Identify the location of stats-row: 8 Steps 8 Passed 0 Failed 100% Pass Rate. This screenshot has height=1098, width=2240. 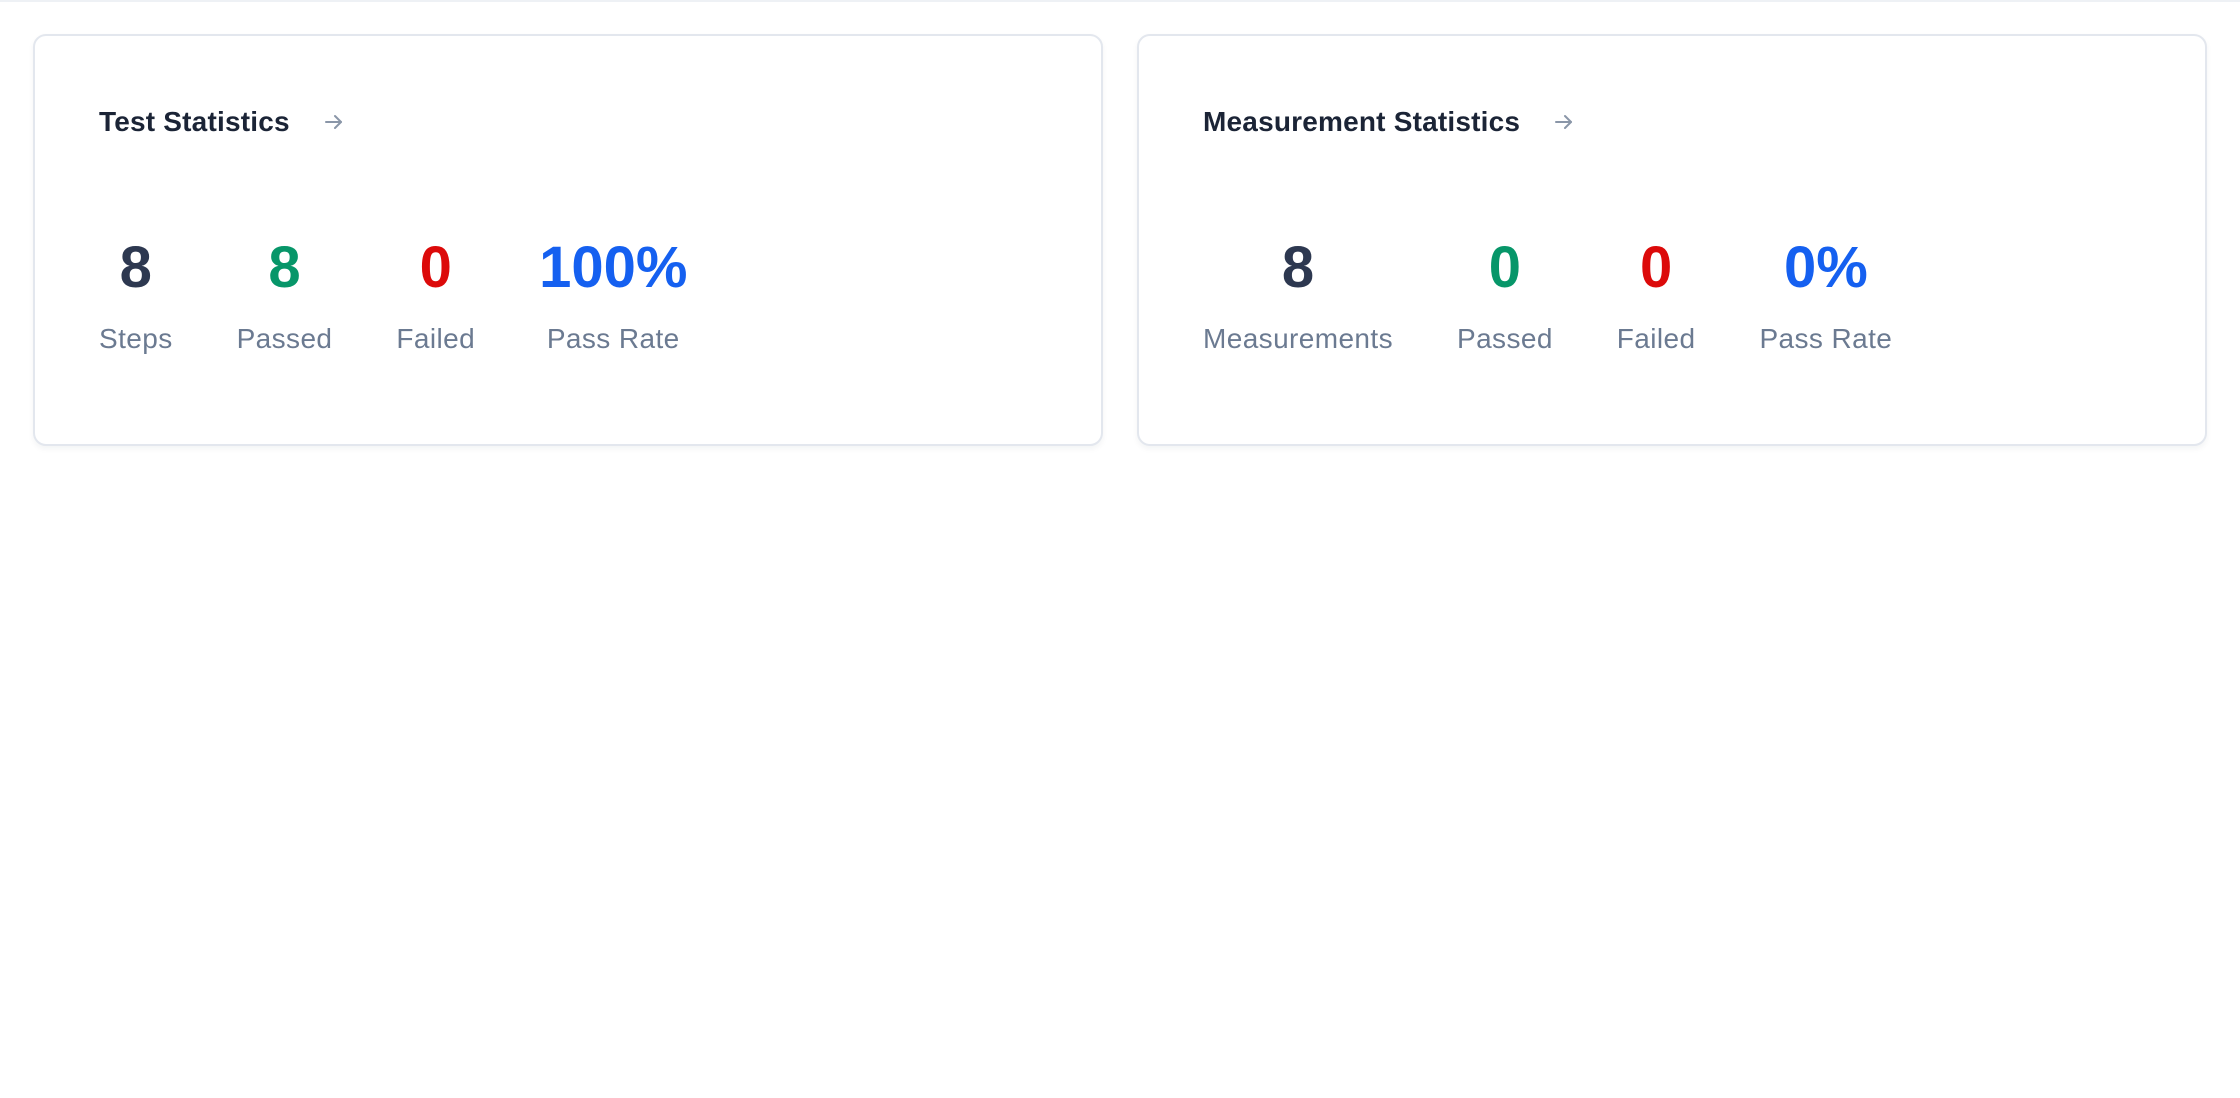
(600, 296).